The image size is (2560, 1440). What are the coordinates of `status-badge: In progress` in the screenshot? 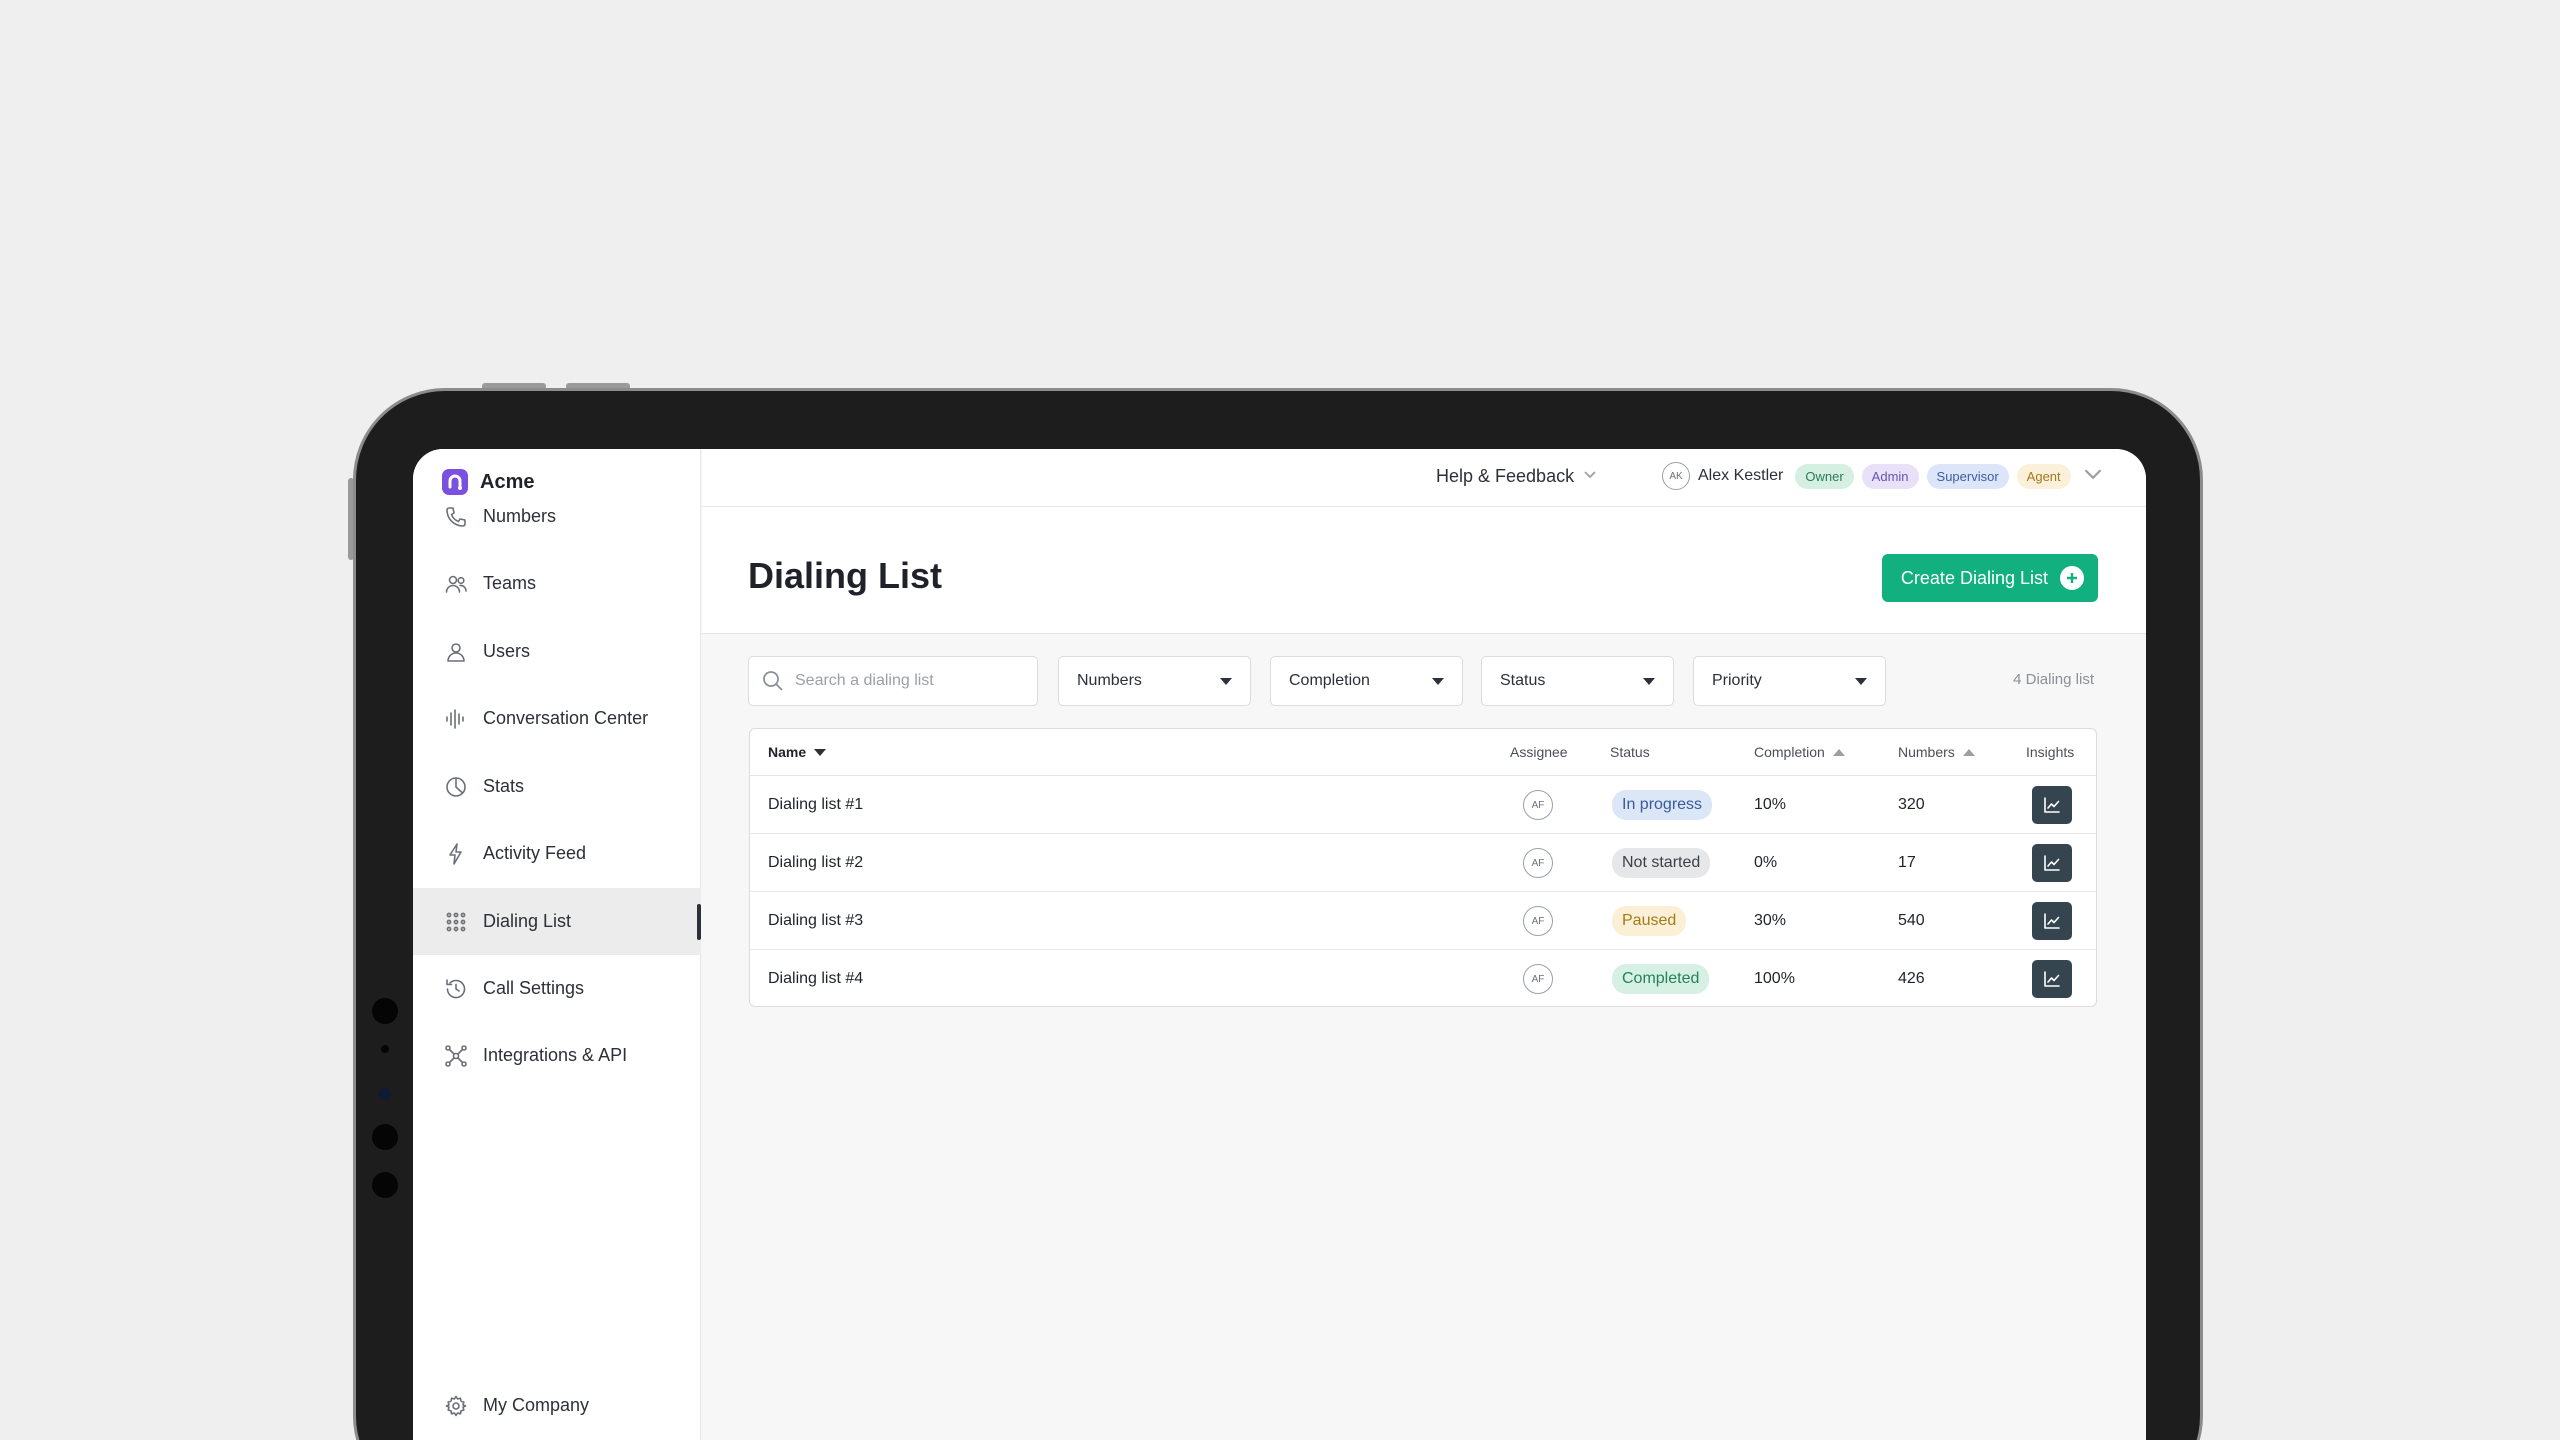 It's located at (1662, 805).